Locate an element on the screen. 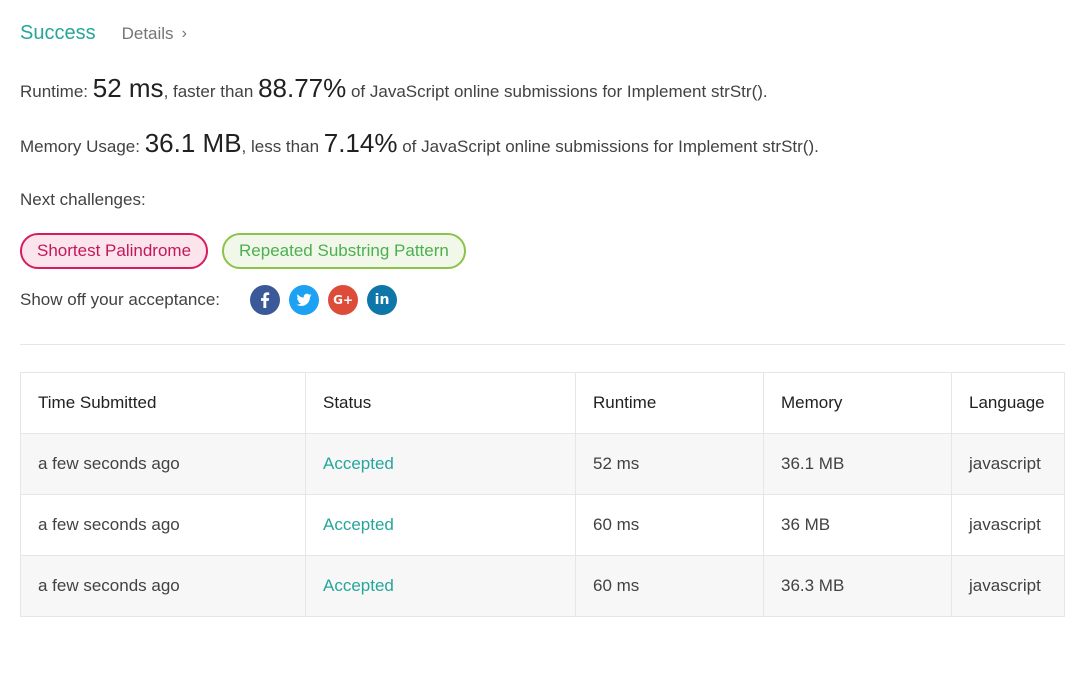  challenge-repeated-substring-pattern: Repeated Substring Pattern is located at coordinates (344, 251).